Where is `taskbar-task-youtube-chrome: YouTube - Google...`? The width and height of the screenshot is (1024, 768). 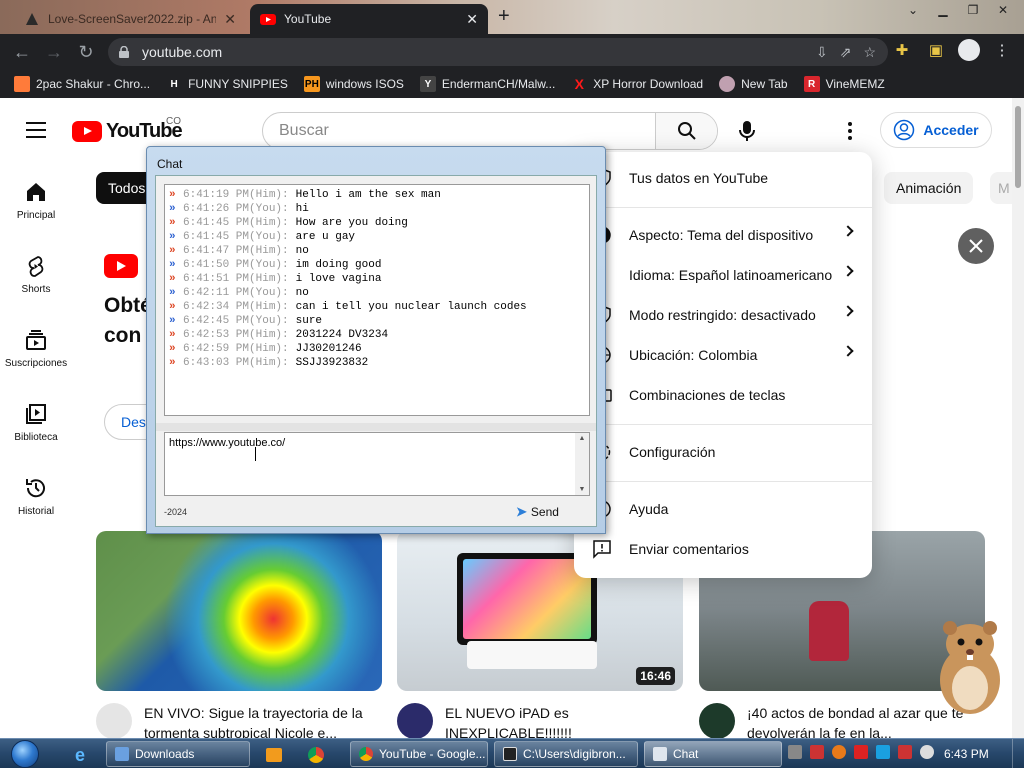 taskbar-task-youtube-chrome: YouTube - Google... is located at coordinates (419, 754).